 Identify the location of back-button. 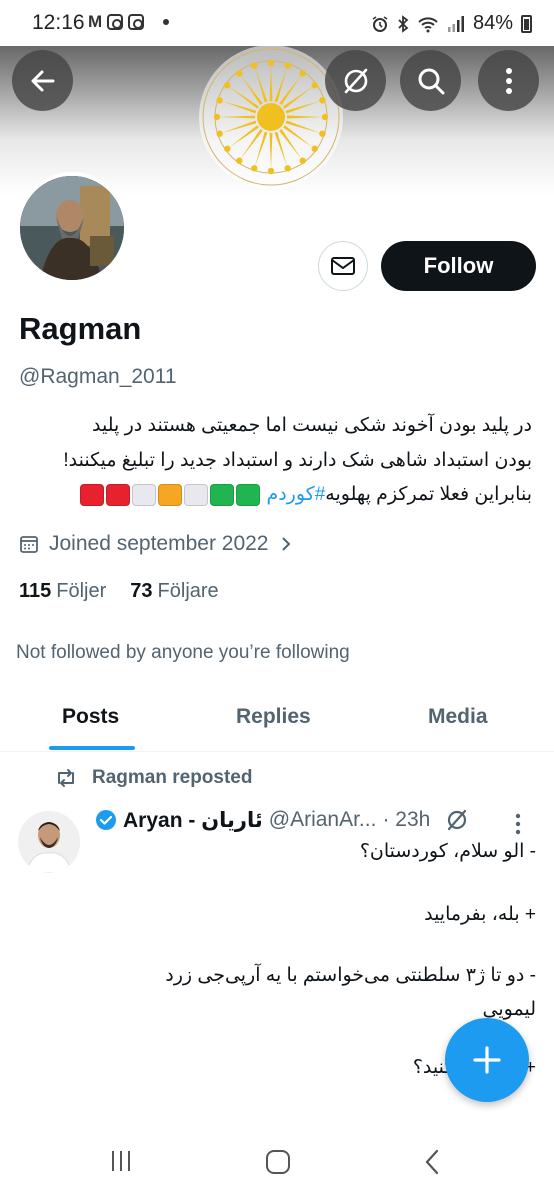
(42, 80).